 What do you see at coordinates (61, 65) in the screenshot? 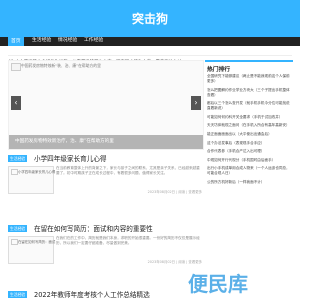
I see `banner-image-caption: 中国药发房物特效新“装、治、康”在帮助方的里` at bounding box center [61, 65].